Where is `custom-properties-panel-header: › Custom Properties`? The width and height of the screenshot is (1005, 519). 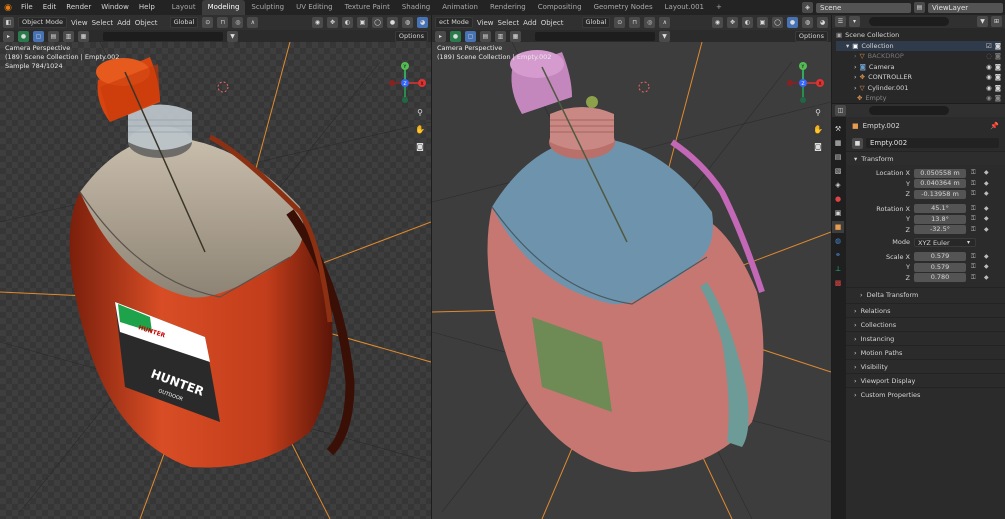 custom-properties-panel-header: › Custom Properties is located at coordinates (925, 394).